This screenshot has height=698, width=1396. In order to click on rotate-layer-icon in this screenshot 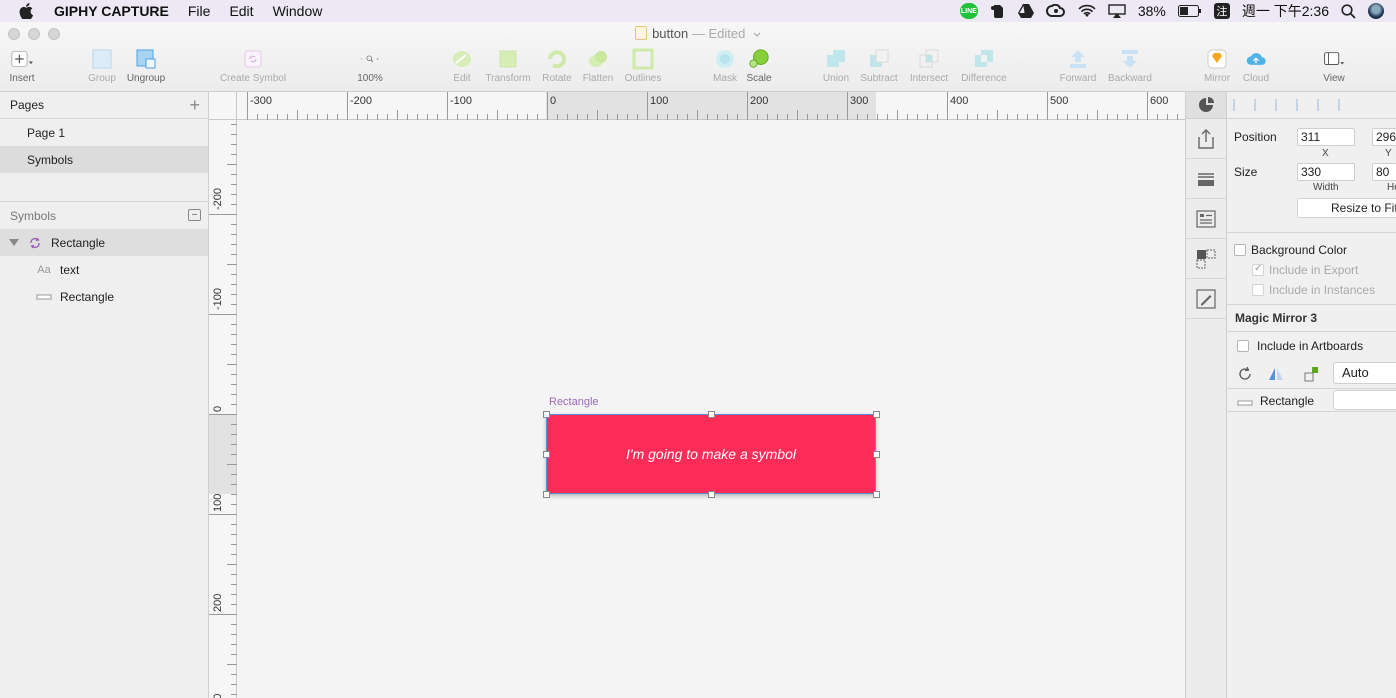, I will do `click(1312, 375)`.